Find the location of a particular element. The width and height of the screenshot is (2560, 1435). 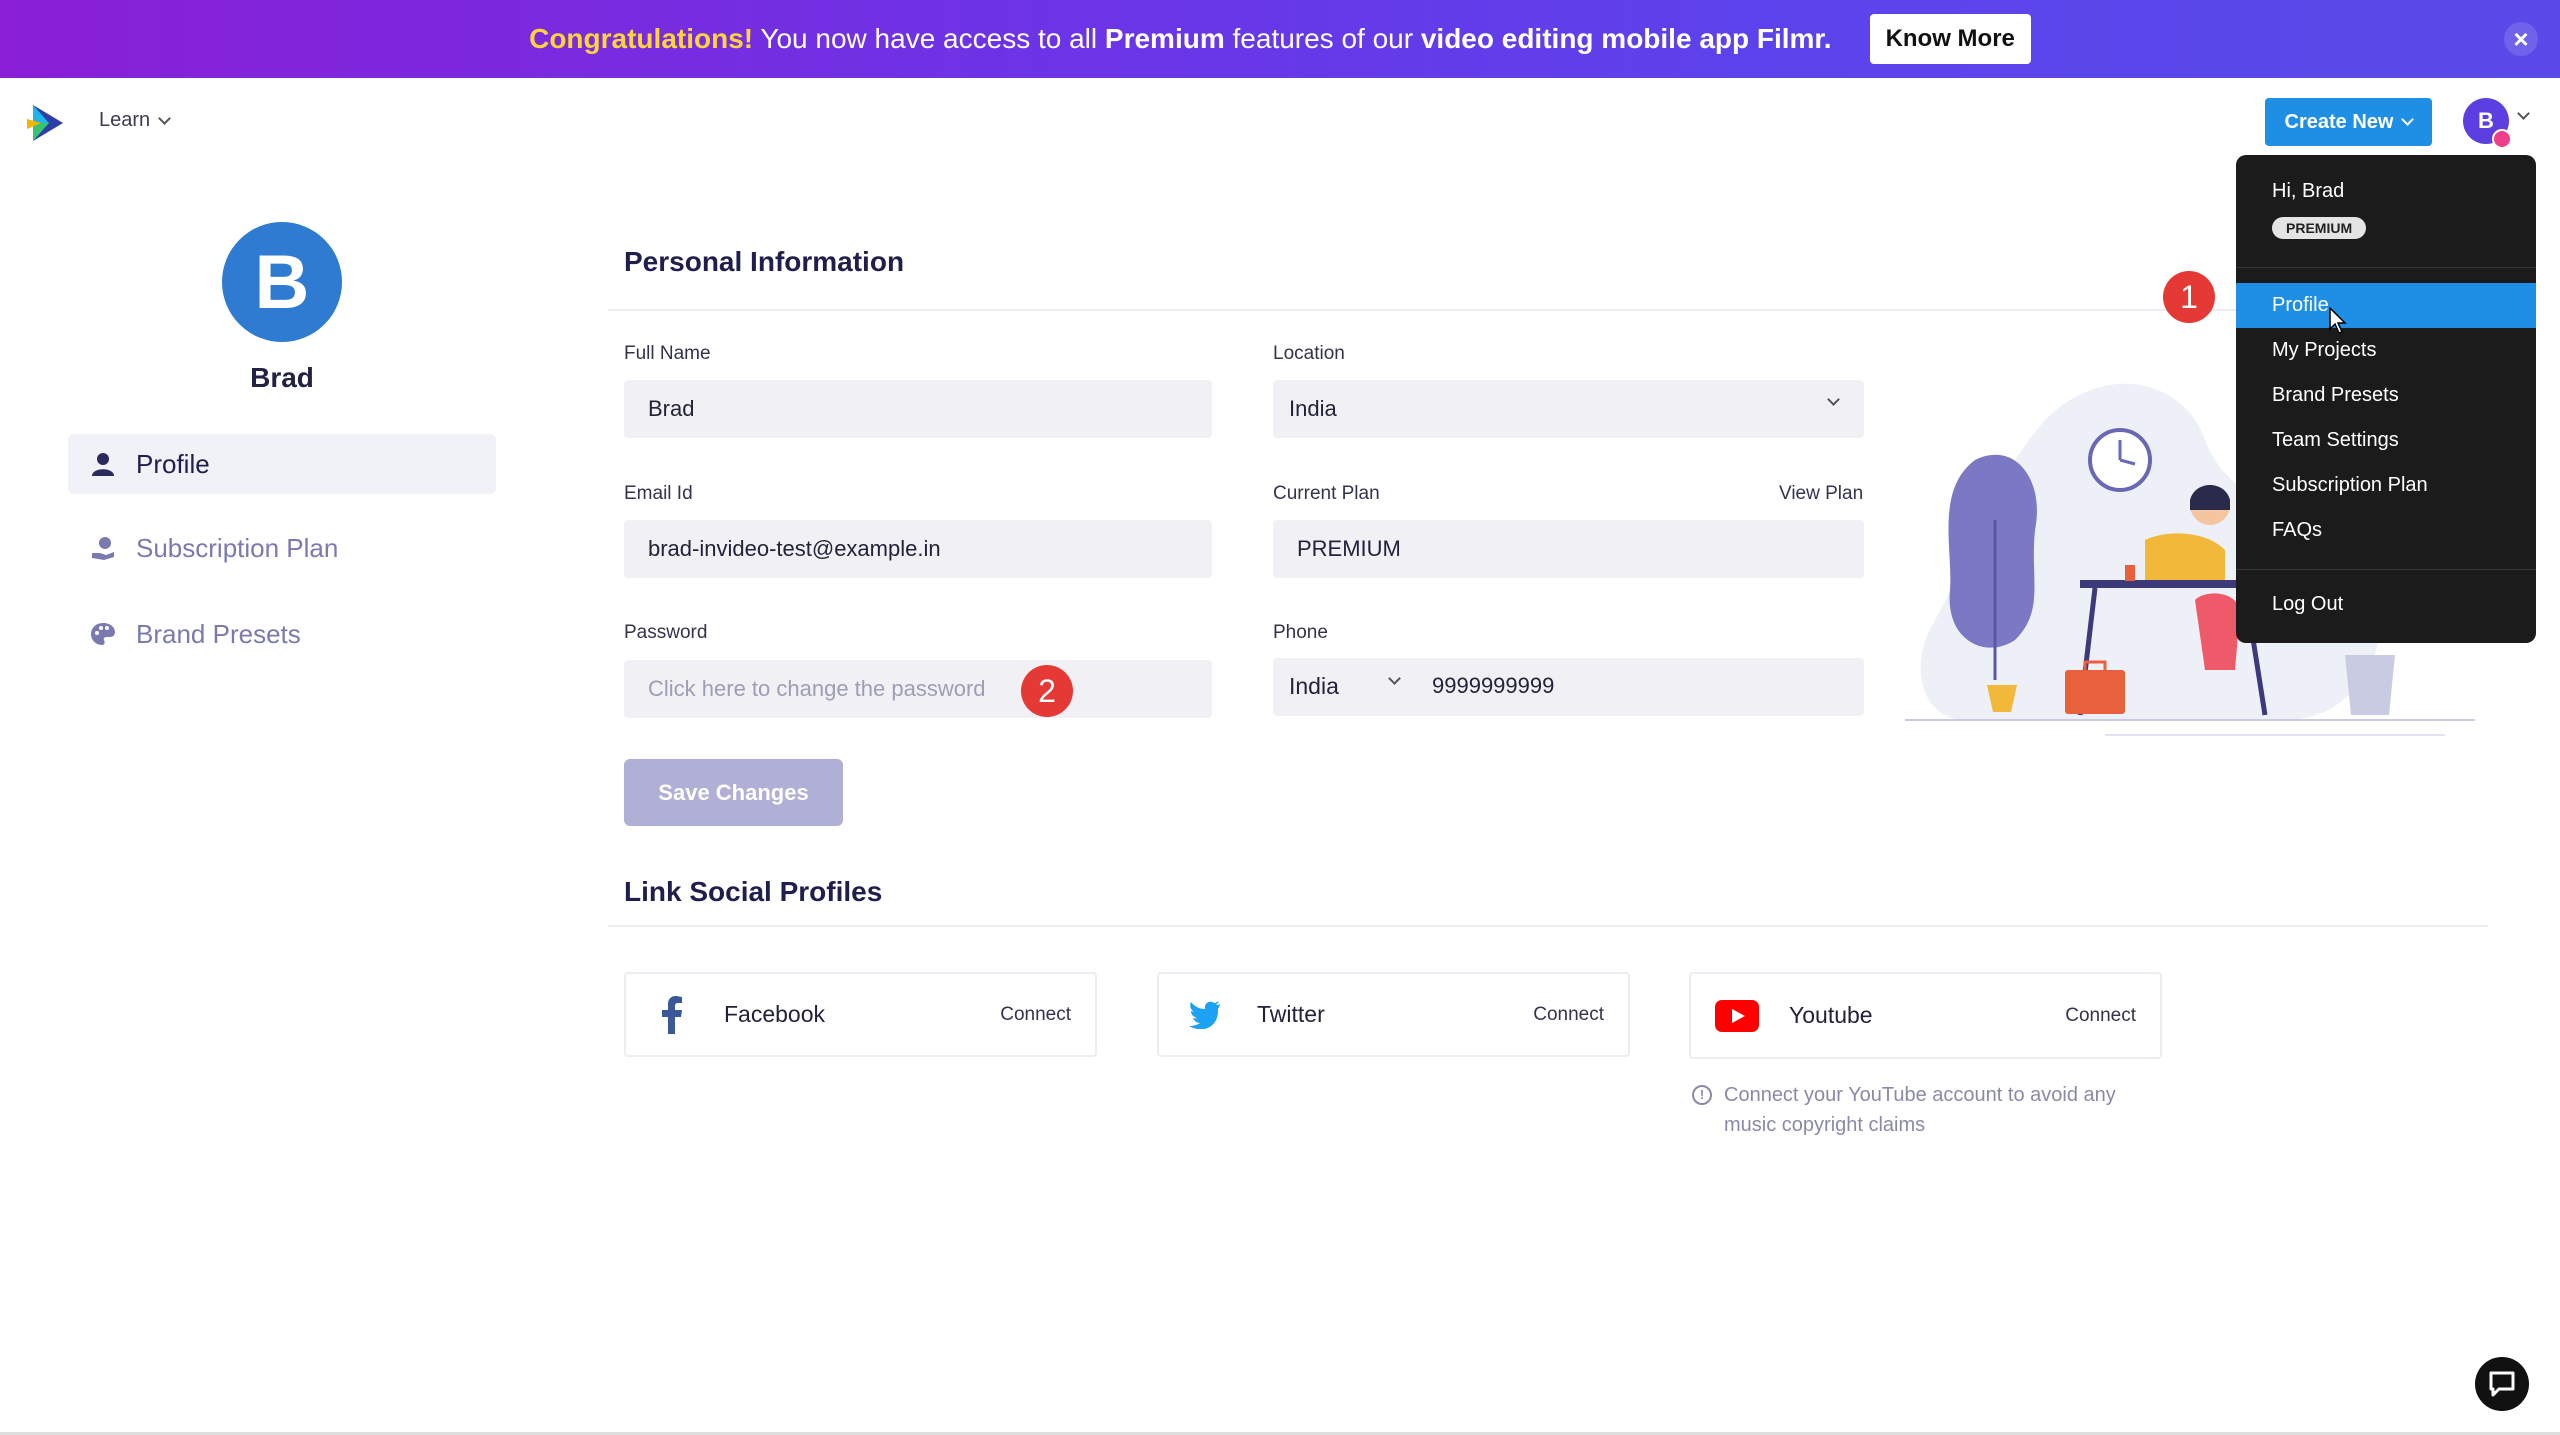

menu-item-subscription-plan: Subscription Plan is located at coordinates (2386, 485).